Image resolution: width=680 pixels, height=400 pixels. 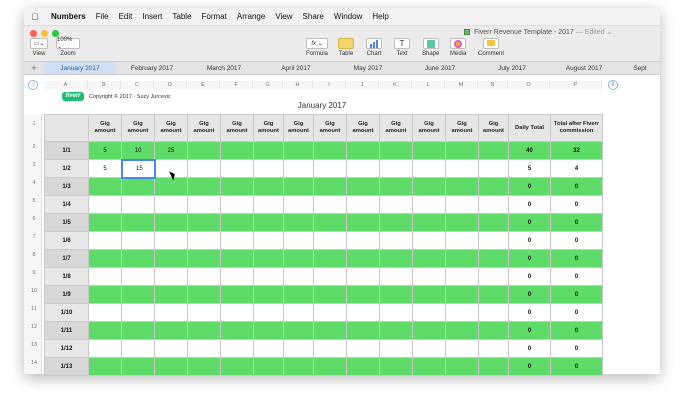 I want to click on gig-amount-cell: 10, so click(x=138, y=150).